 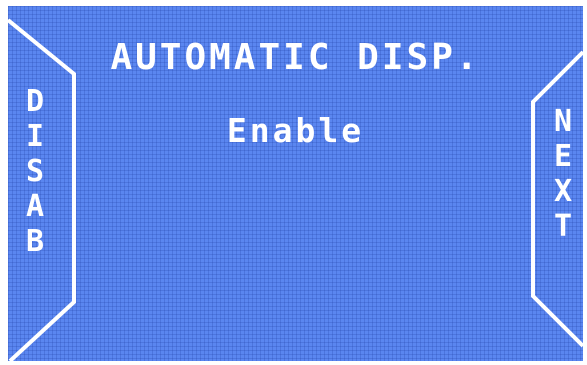 I want to click on screen-title: AUTOMATIC DISP., so click(x=295, y=57).